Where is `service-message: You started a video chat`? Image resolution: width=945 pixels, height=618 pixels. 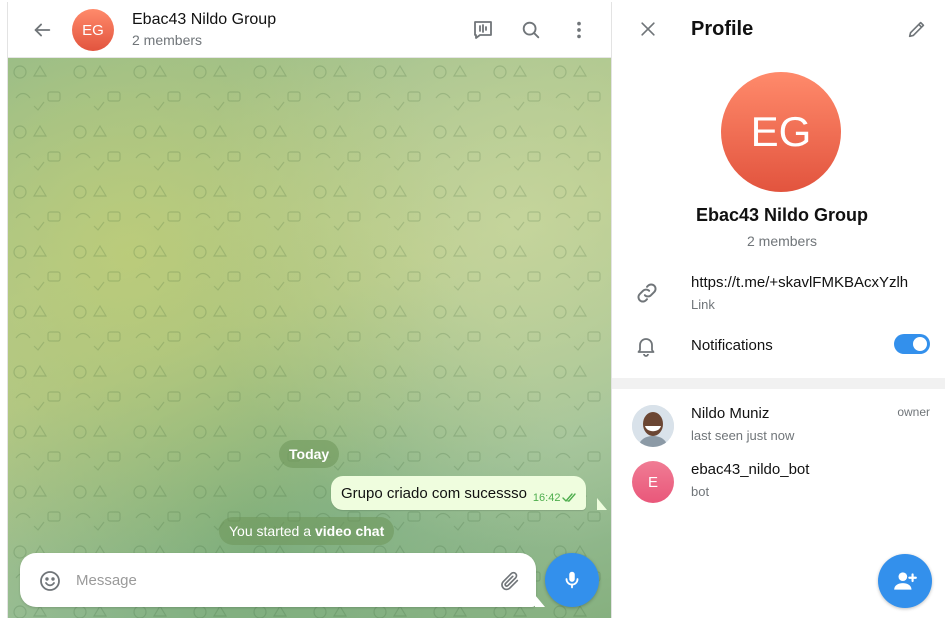
service-message: You started a video chat is located at coordinates (307, 531).